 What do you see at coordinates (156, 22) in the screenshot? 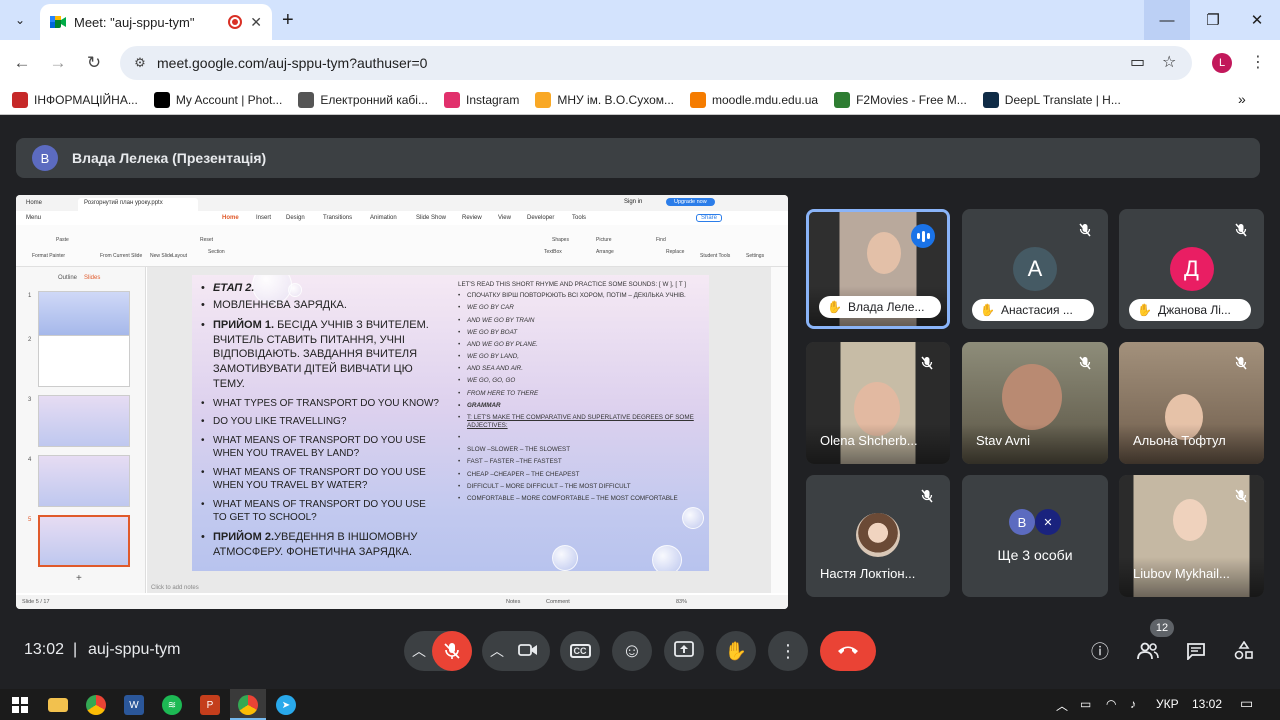
I see `tab-meet: Meet: "auj-sppu-tym" ✕` at bounding box center [156, 22].